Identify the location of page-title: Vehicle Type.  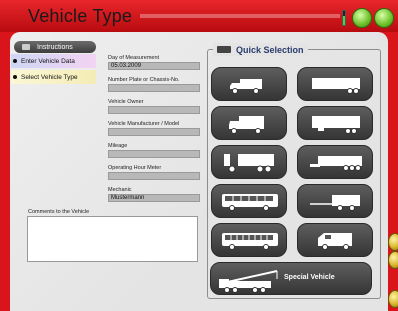
(80, 16).